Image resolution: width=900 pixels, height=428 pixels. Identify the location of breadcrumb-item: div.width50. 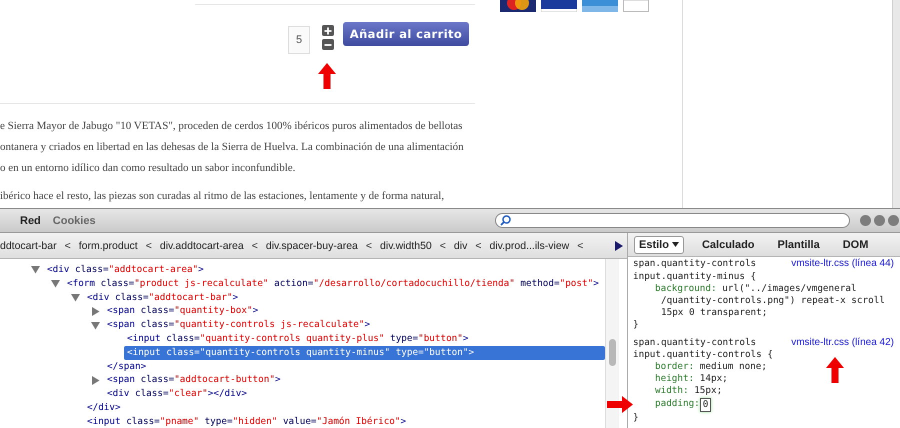
(406, 246).